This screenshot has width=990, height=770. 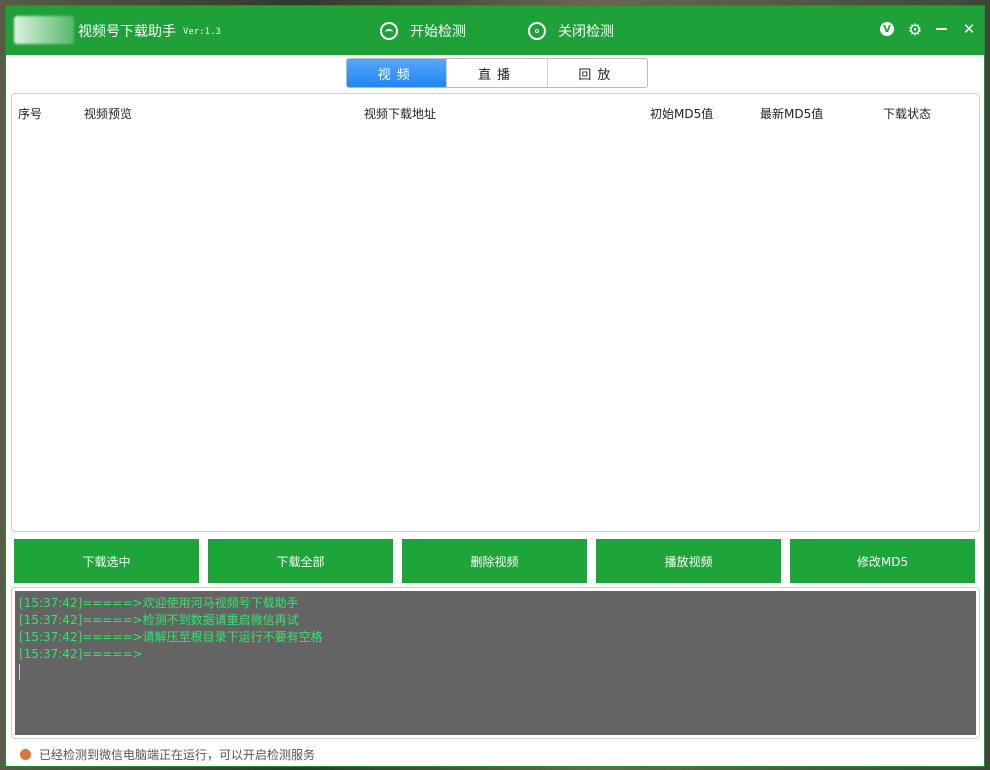 What do you see at coordinates (171, 637) in the screenshot?
I see `log-line: [15:37:42]=====>请解压至根目录下运行不要有空格` at bounding box center [171, 637].